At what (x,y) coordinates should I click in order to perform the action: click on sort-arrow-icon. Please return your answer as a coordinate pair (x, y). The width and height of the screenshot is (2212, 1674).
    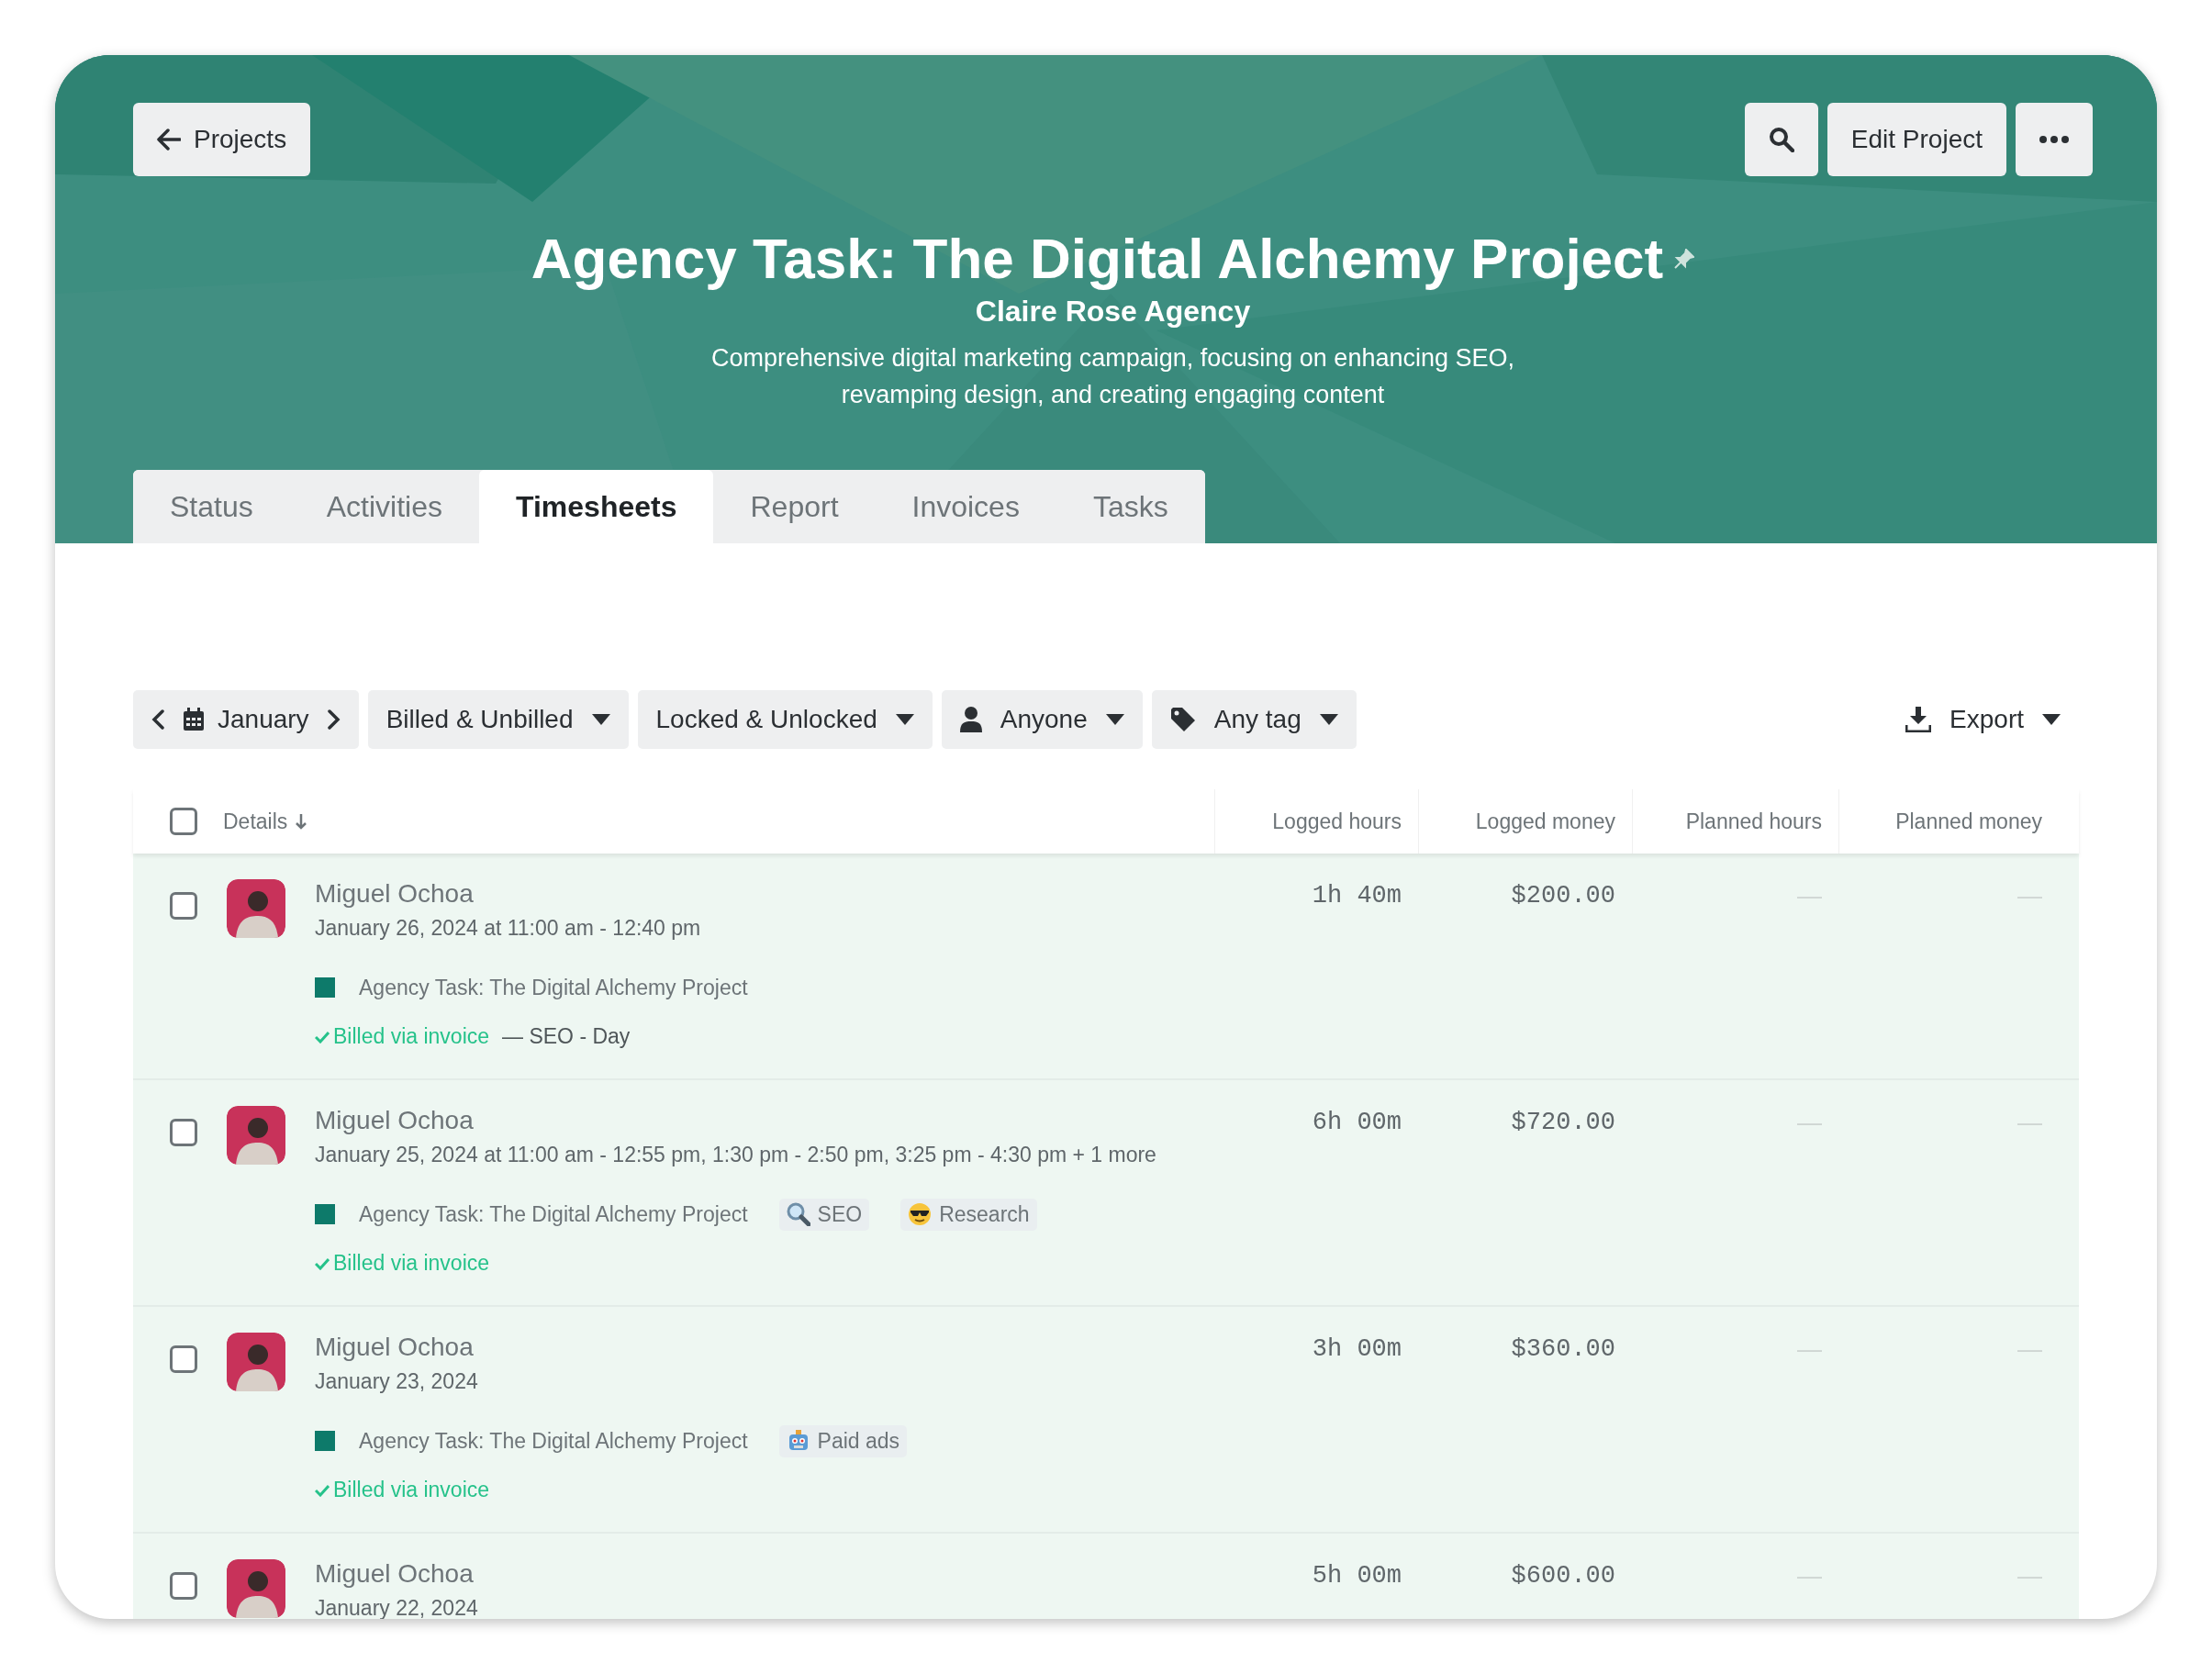
    Looking at the image, I should click on (301, 822).